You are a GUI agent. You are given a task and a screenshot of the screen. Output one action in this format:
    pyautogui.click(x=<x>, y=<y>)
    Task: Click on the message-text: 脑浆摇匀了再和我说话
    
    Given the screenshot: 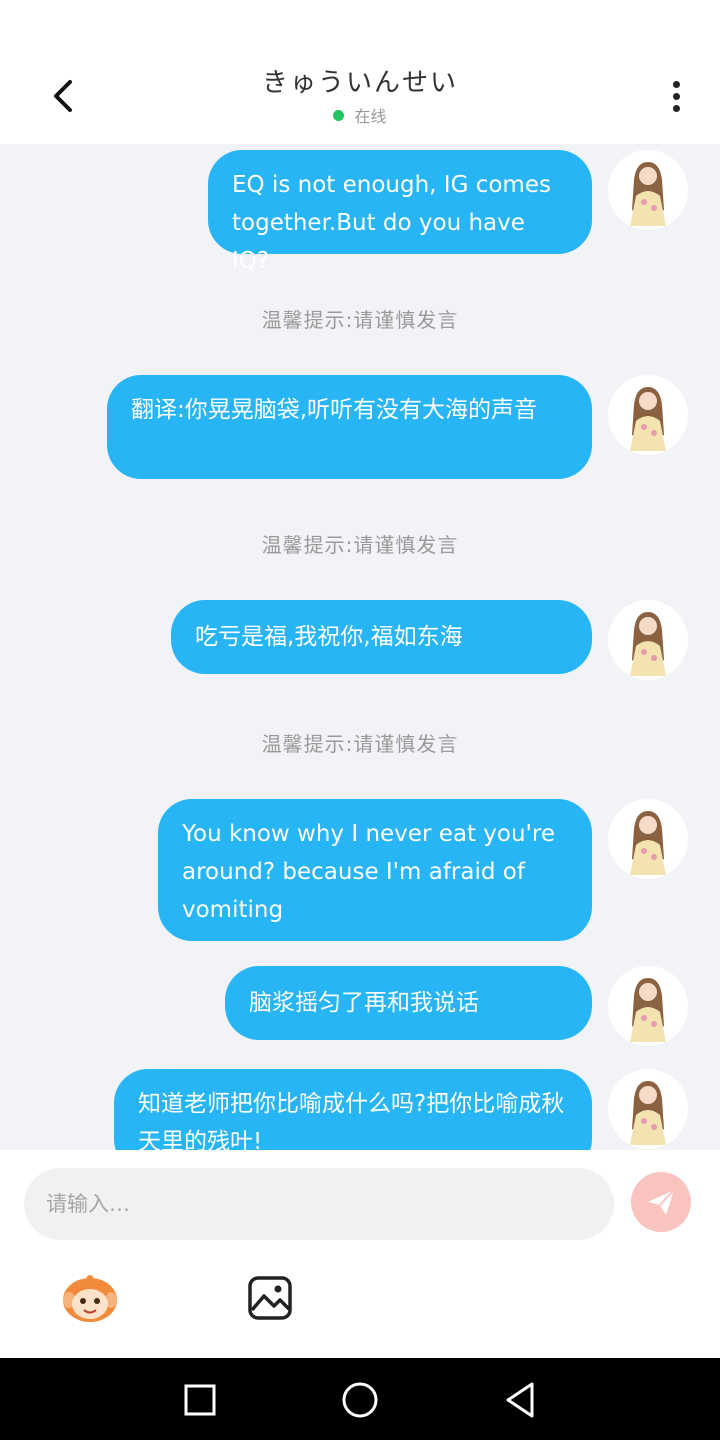 What is the action you would take?
    pyautogui.click(x=364, y=1003)
    